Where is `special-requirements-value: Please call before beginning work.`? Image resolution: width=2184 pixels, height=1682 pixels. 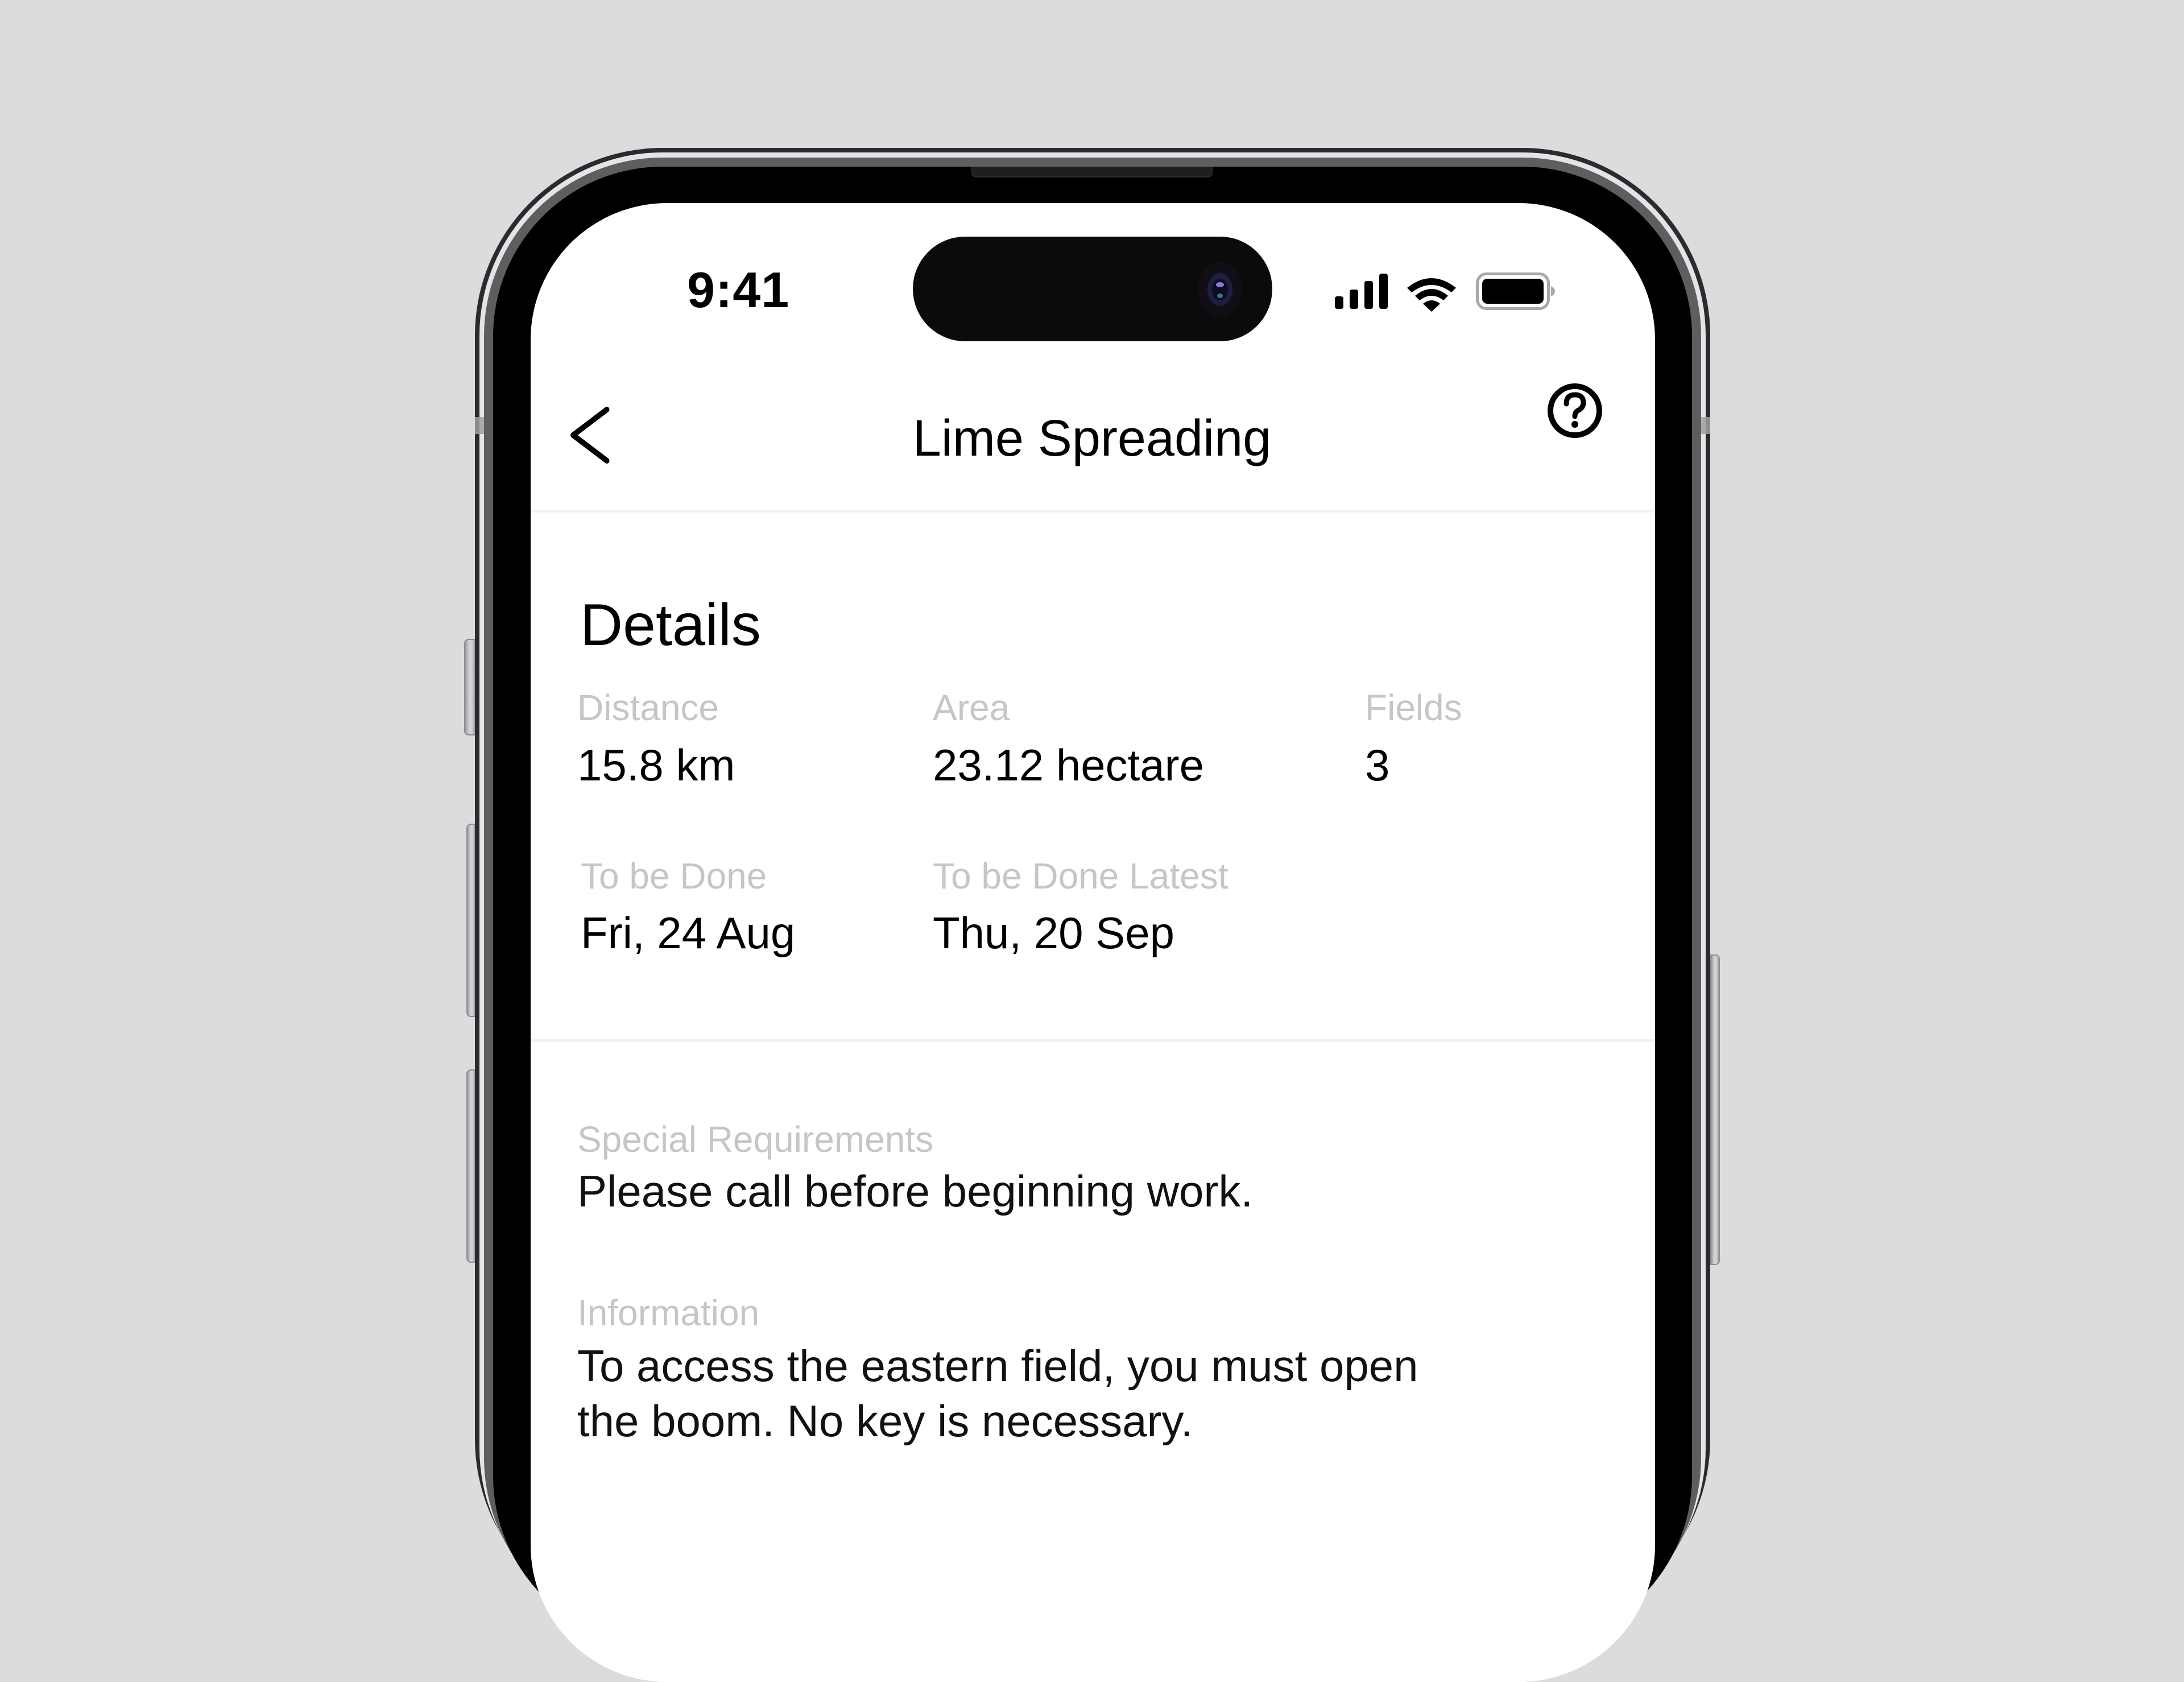 special-requirements-value: Please call before beginning work. is located at coordinates (915, 1191).